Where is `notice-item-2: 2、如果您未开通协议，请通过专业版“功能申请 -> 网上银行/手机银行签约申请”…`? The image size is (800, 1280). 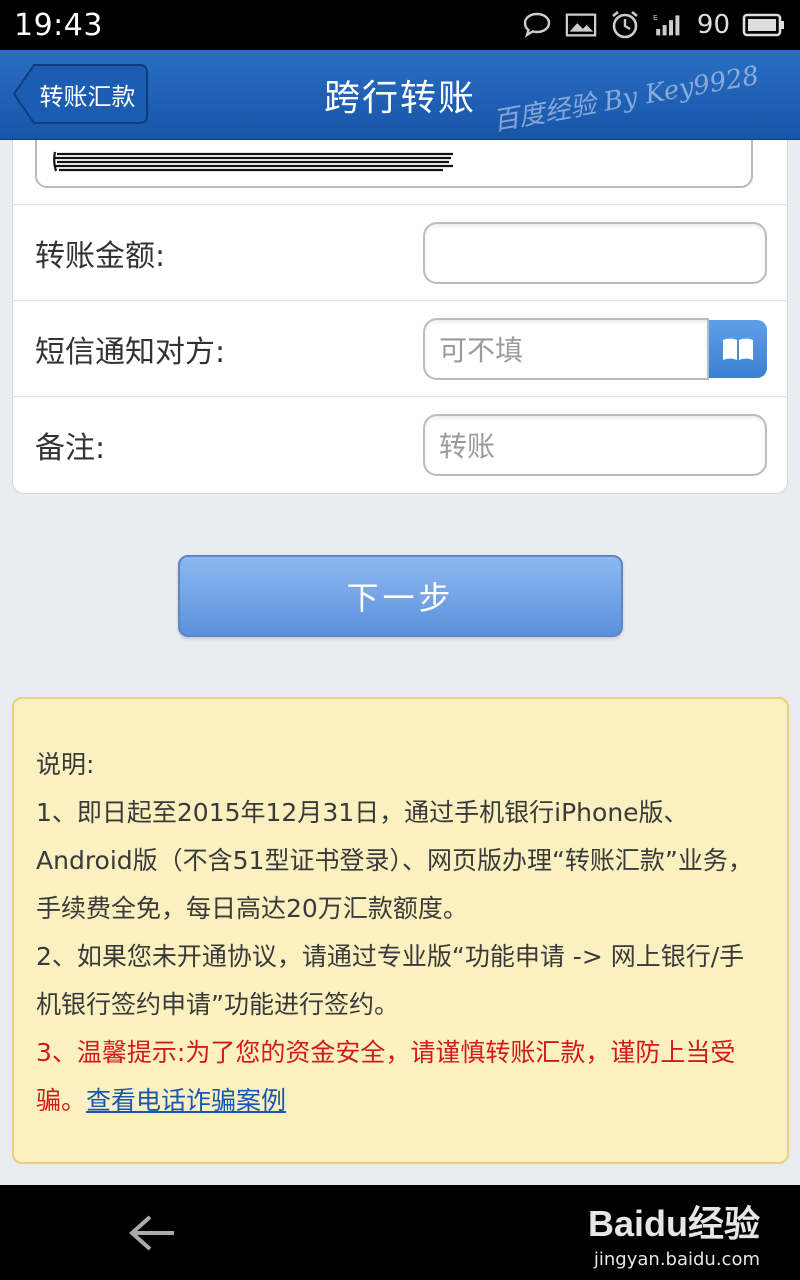 notice-item-2: 2、如果您未开通协议，请通过专业版“功能申请 -> 网上银行/手机银行签约申请”… is located at coordinates (390, 980).